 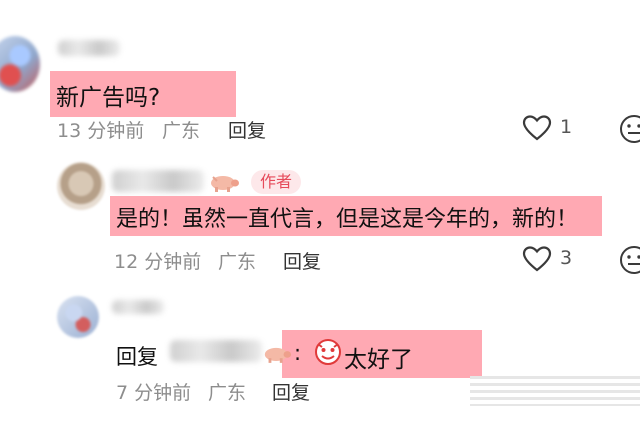 What do you see at coordinates (566, 258) in the screenshot?
I see `like-count-2: 3` at bounding box center [566, 258].